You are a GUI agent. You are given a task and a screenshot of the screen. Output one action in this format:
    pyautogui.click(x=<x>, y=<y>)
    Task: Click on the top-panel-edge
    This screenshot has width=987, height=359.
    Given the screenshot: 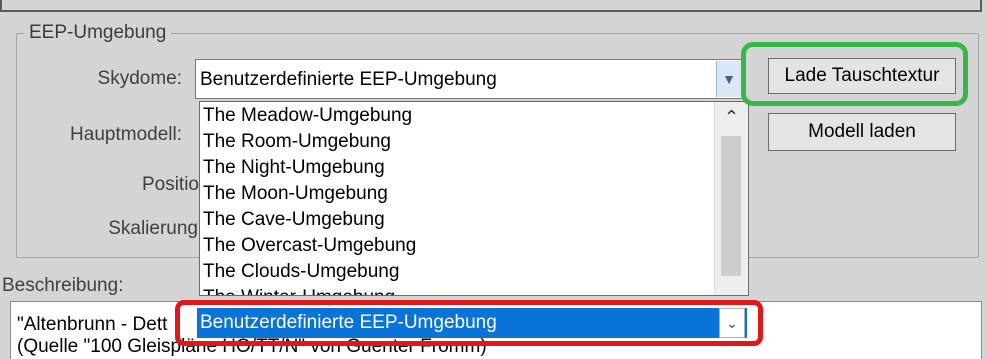 What is the action you would take?
    pyautogui.click(x=491, y=6)
    